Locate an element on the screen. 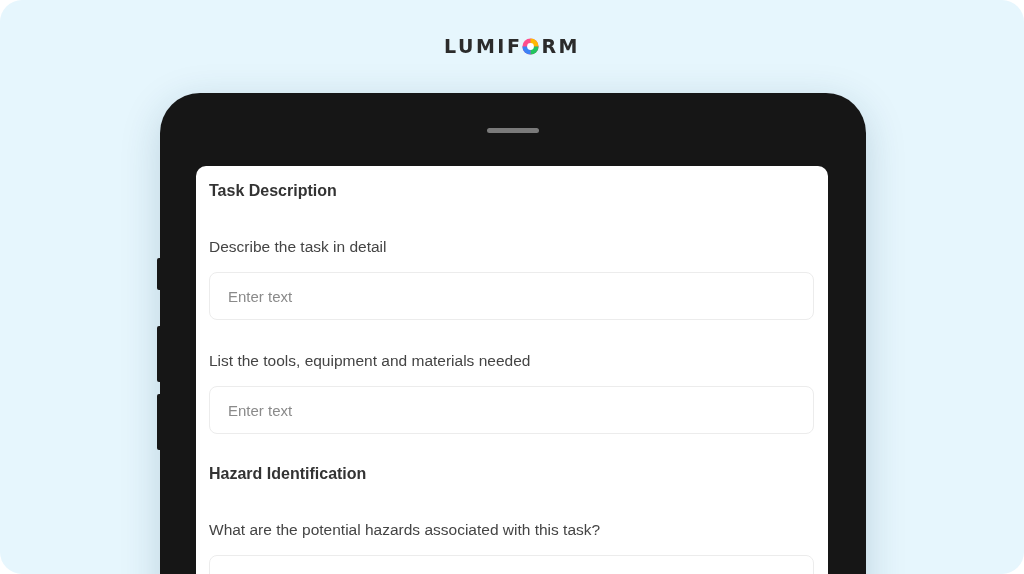 This screenshot has width=1024, height=574. question-label: Describe the task in detail is located at coordinates (298, 247).